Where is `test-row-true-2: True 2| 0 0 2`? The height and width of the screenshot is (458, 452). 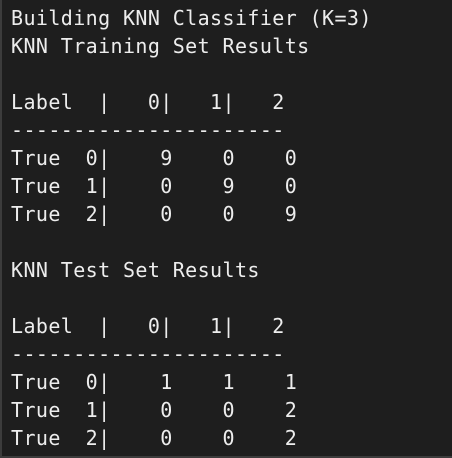
test-row-true-2: True 2| 0 0 2 is located at coordinates (154, 438).